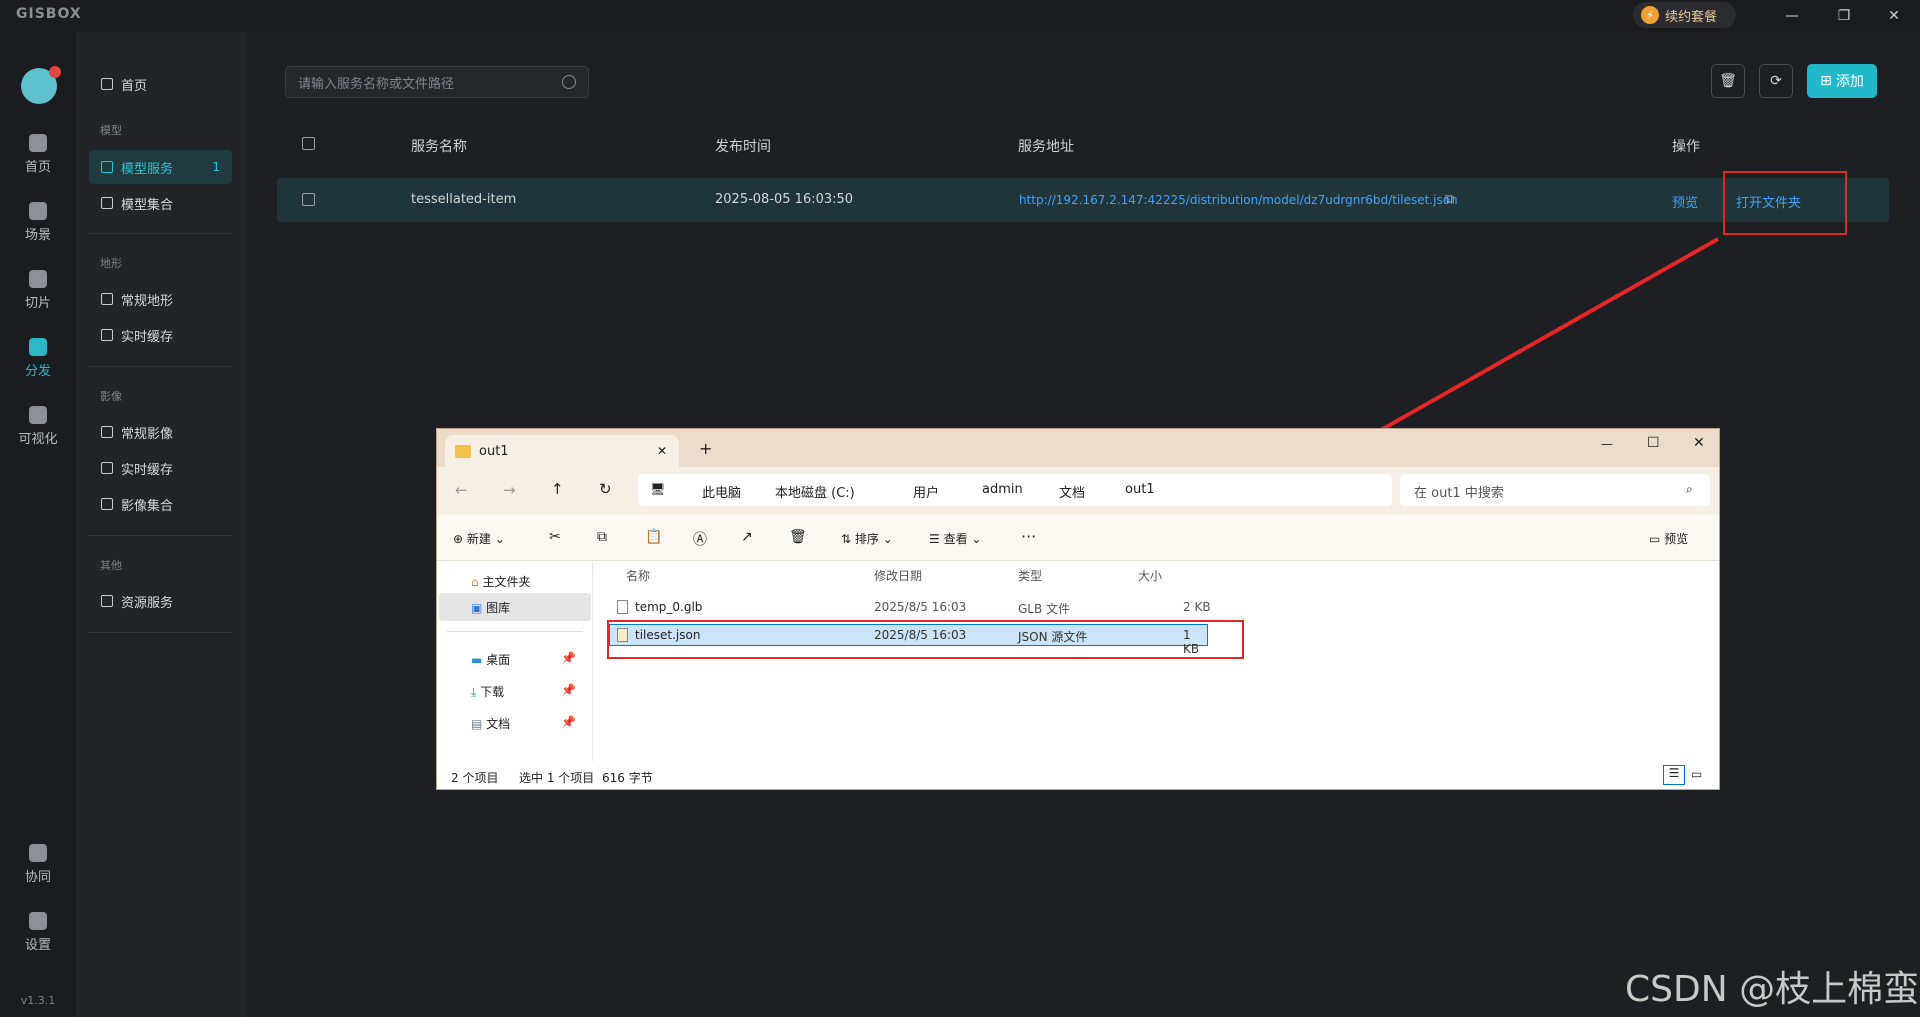  What do you see at coordinates (515, 607) in the screenshot?
I see `nav-gallery: ▣ 图库` at bounding box center [515, 607].